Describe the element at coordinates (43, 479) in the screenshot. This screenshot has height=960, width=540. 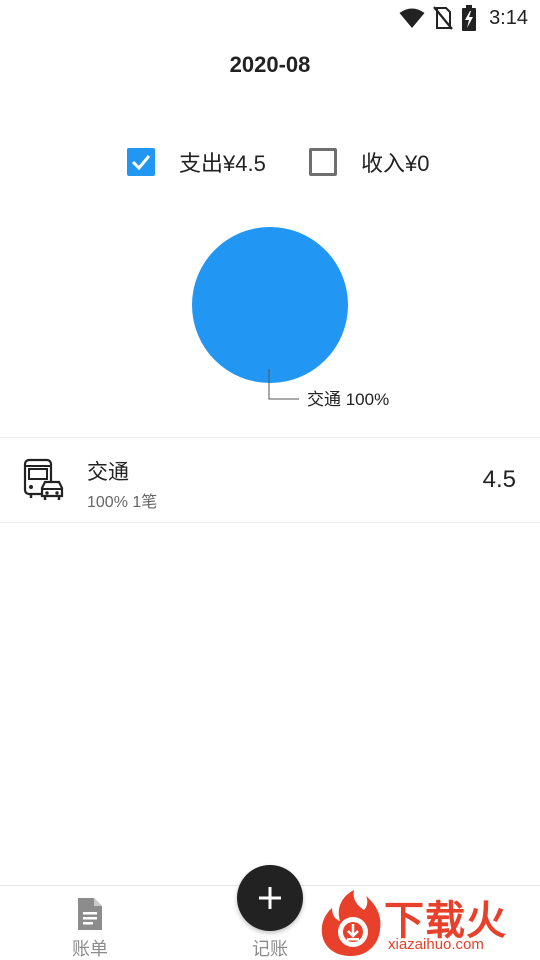
I see `bus-car-icon` at that location.